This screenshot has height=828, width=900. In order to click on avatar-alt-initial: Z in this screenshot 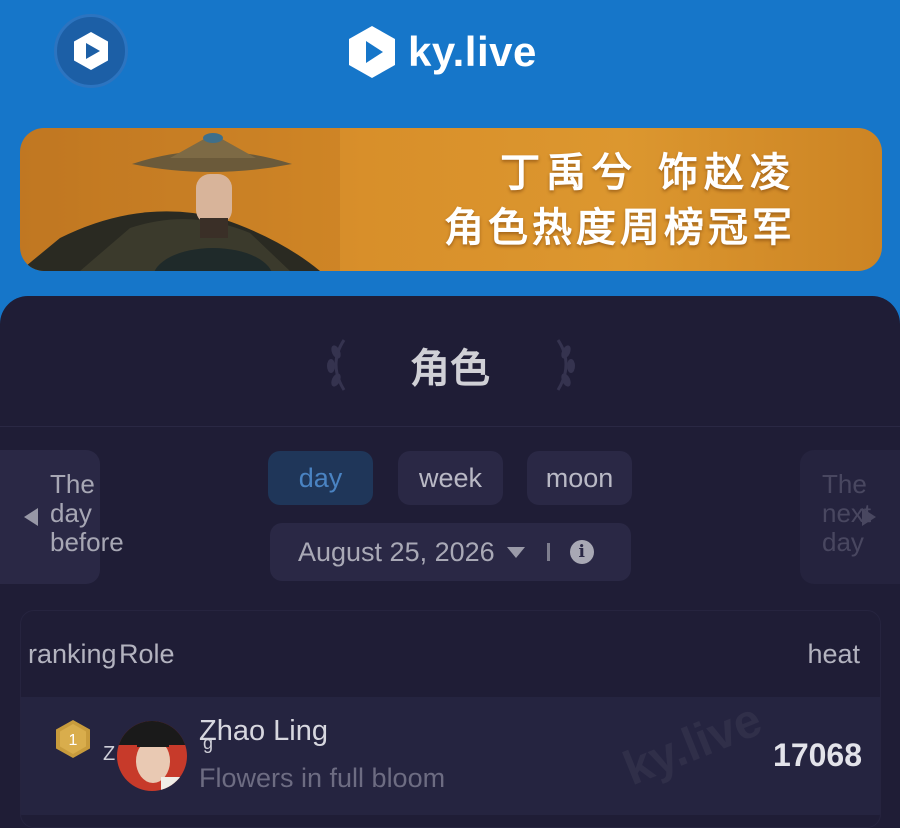, I will do `click(109, 754)`.